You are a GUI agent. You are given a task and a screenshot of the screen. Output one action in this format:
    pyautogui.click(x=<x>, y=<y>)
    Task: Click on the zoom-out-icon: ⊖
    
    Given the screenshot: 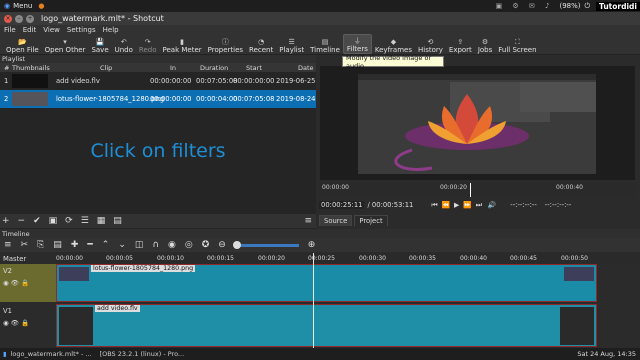 What is the action you would take?
    pyautogui.click(x=222, y=245)
    